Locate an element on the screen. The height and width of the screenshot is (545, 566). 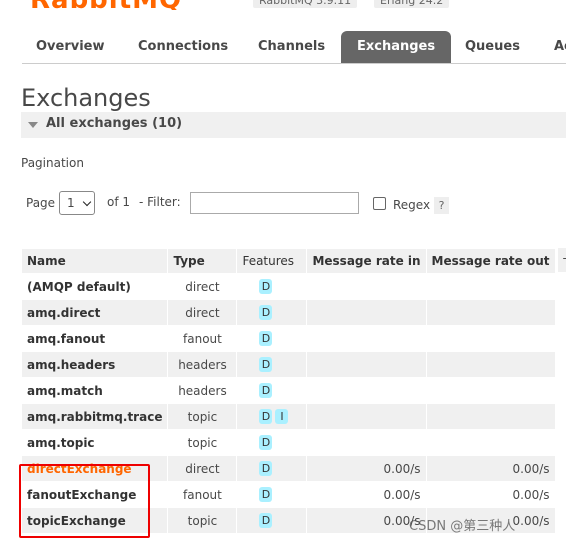
filter-label: - Filter: is located at coordinates (160, 202).